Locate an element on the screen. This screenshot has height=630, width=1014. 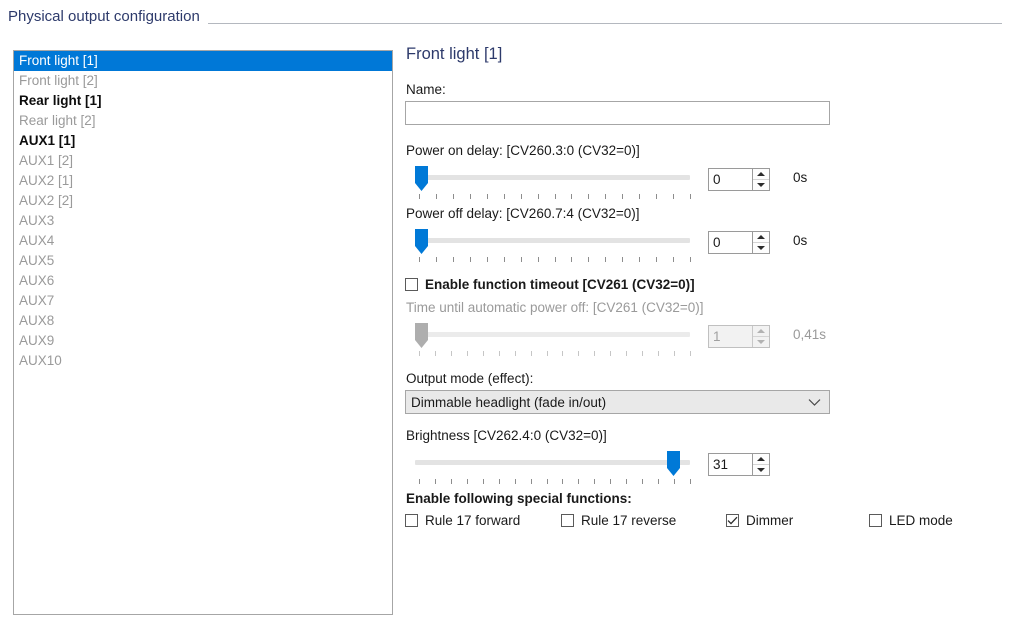
special-functions-label: Enable following special functions: is located at coordinates (519, 498).